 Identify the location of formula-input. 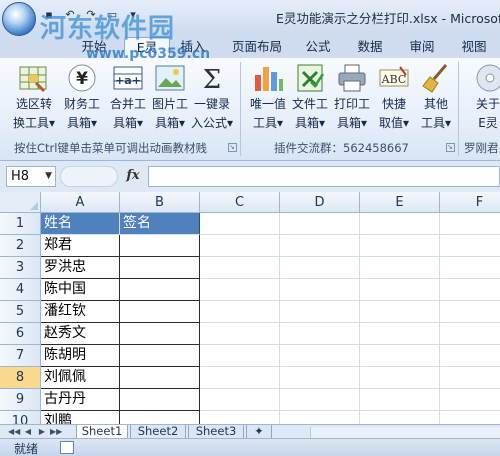
(324, 176).